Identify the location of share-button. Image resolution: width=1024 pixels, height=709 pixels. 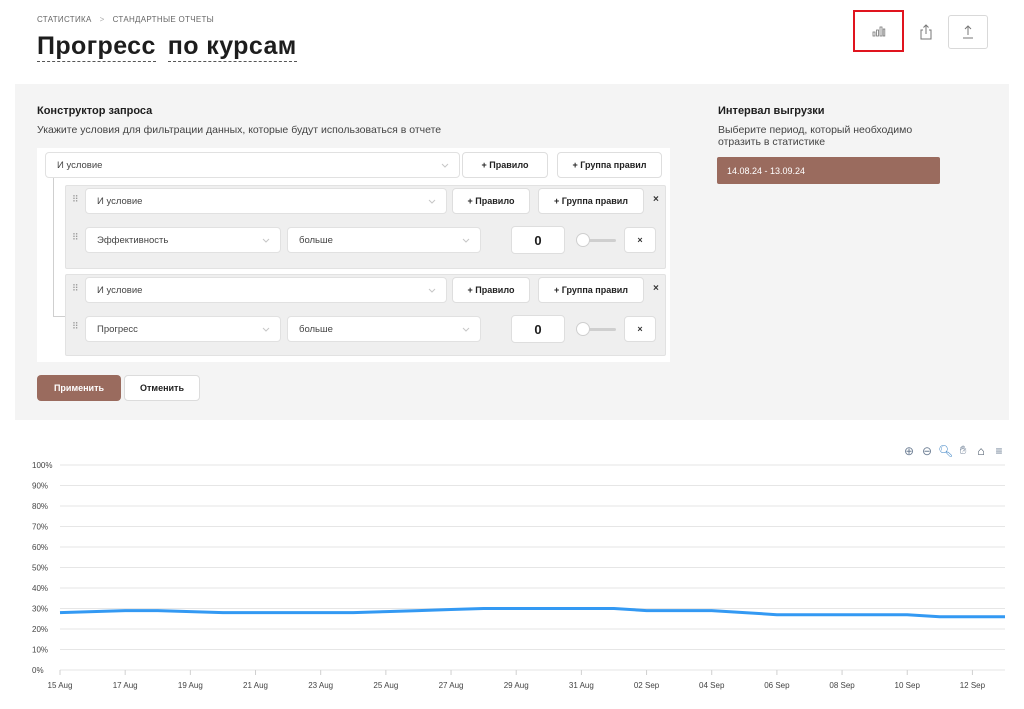
(926, 32).